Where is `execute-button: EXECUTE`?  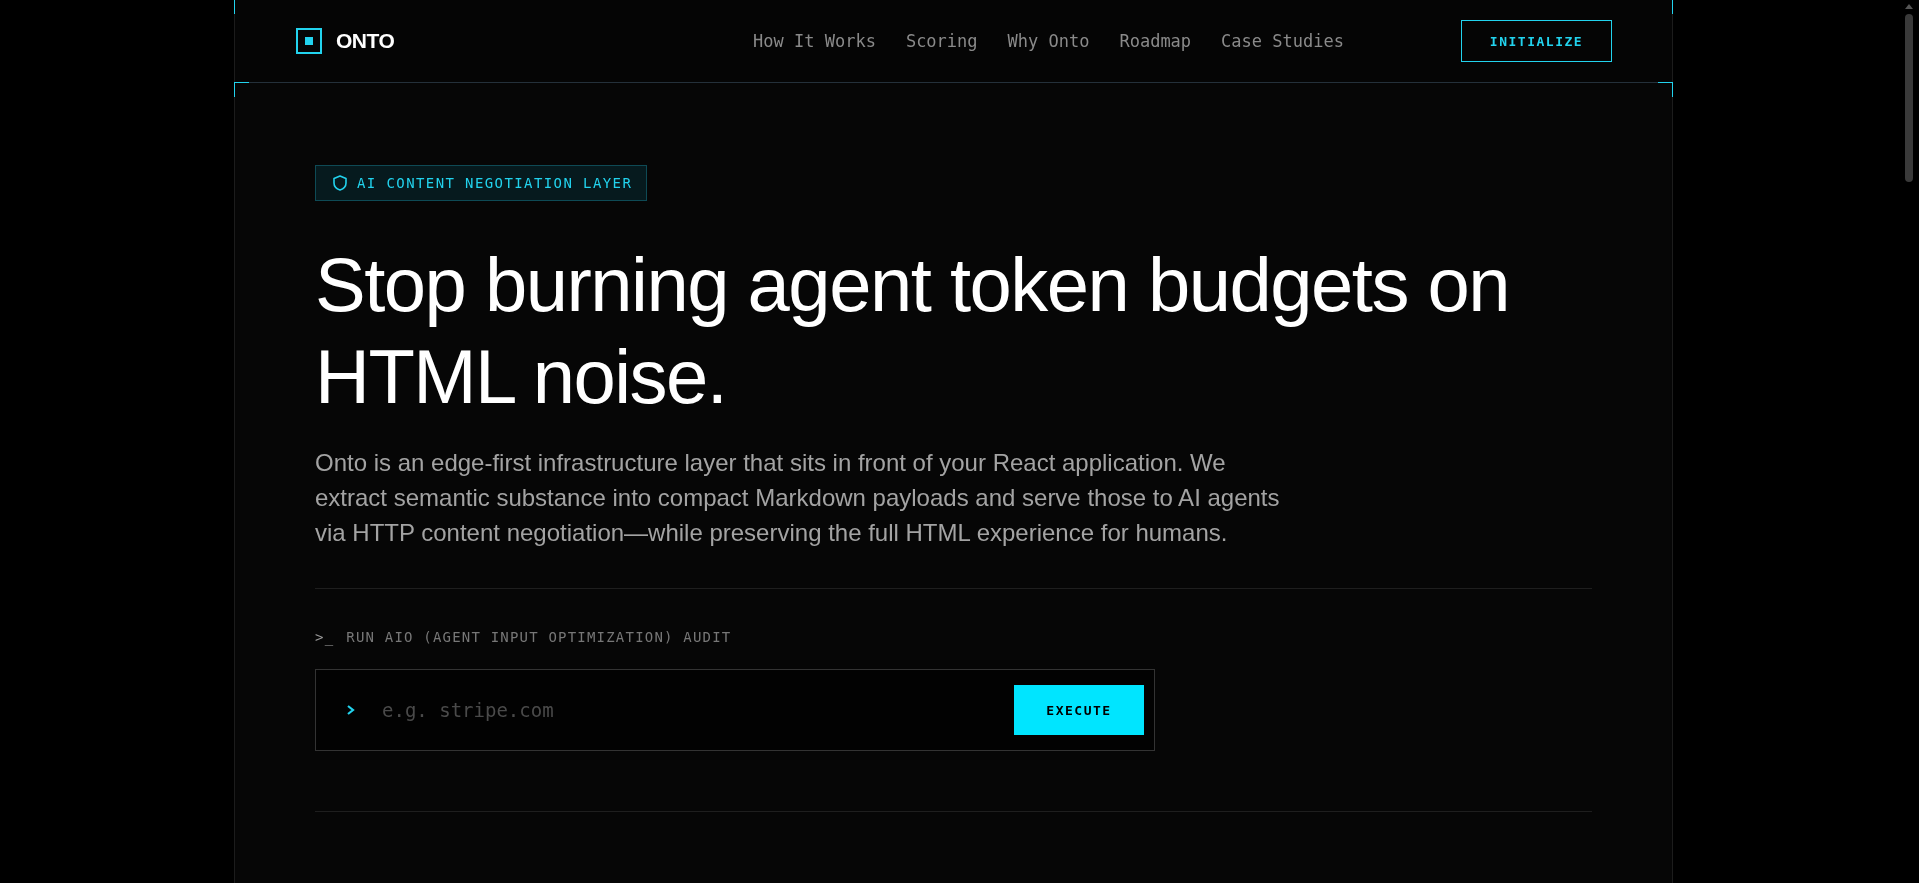 execute-button: EXECUTE is located at coordinates (1079, 710).